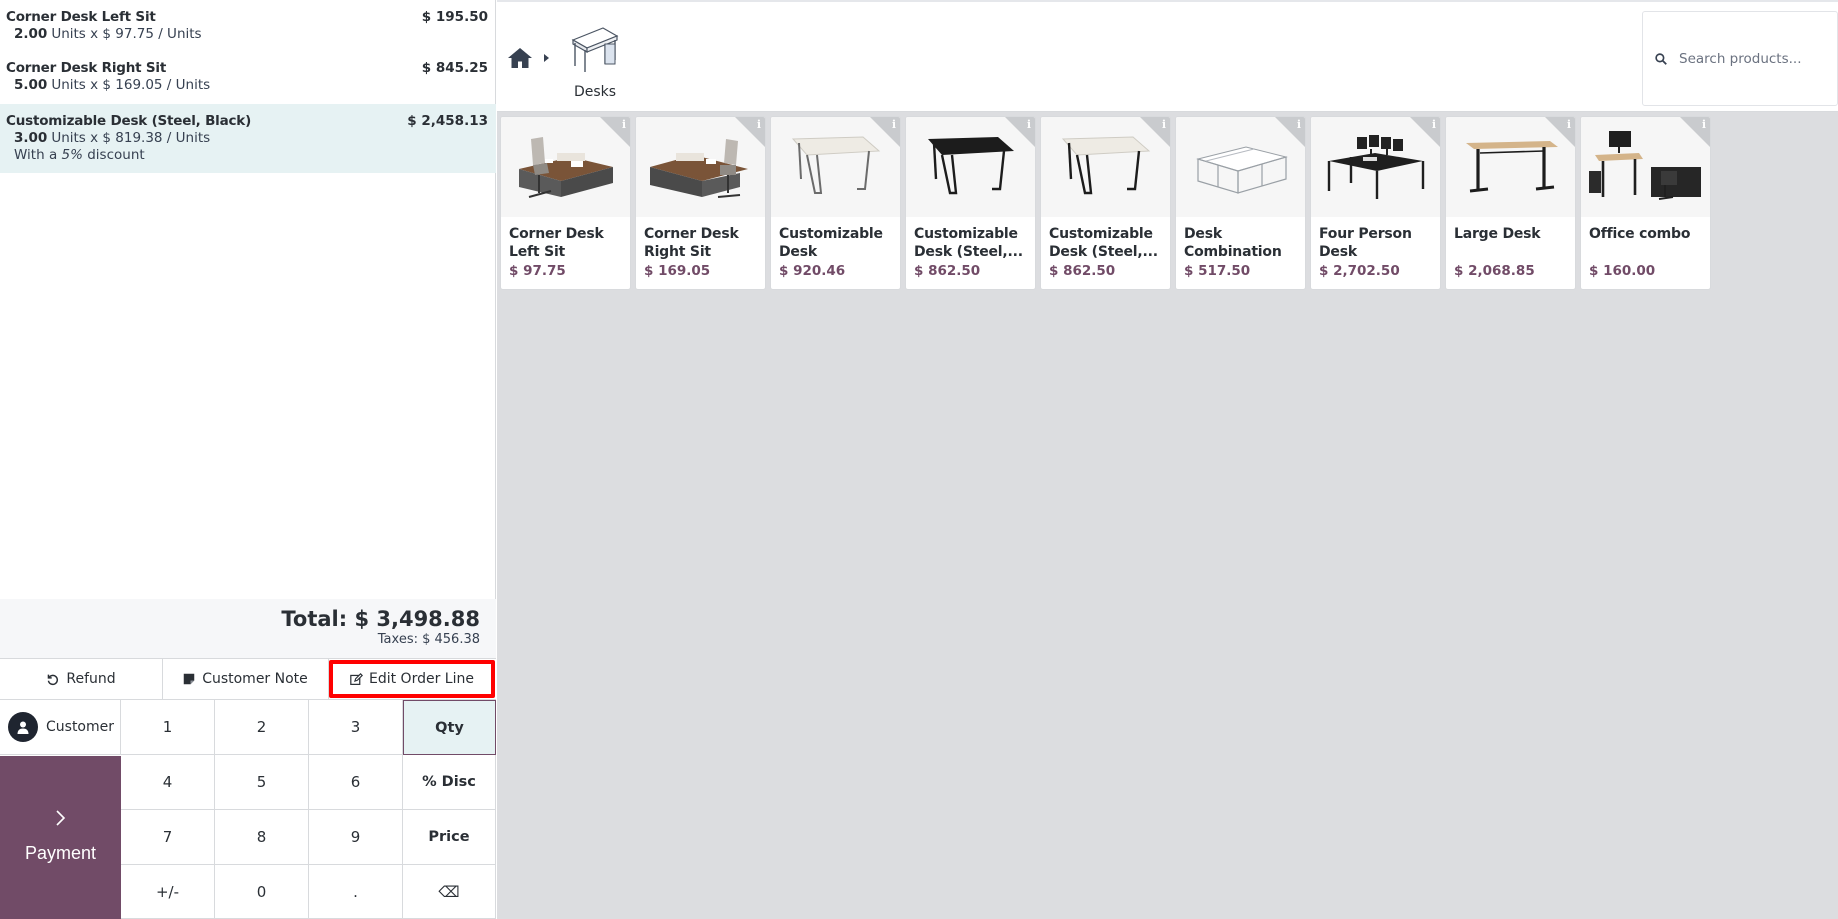 Image resolution: width=1838 pixels, height=919 pixels. I want to click on product-name: Four Person Desk, so click(1365, 243).